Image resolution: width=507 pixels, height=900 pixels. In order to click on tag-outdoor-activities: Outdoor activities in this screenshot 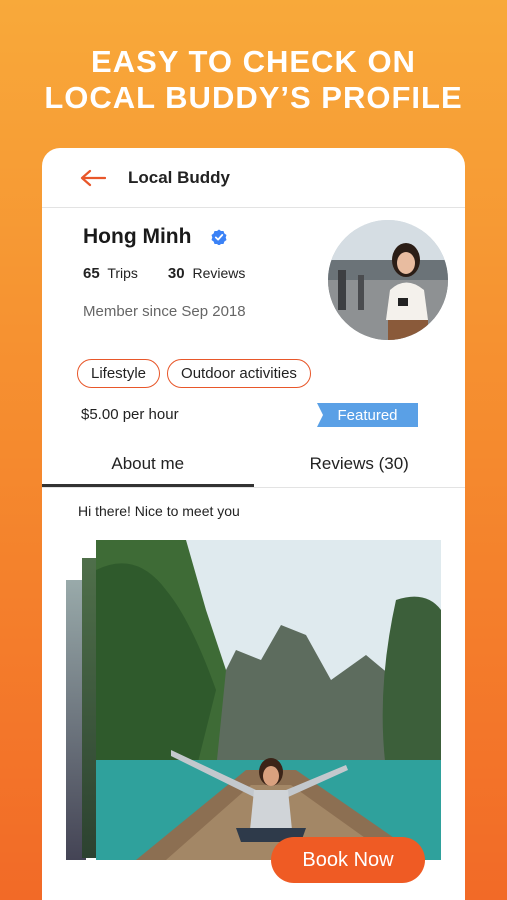, I will do `click(239, 373)`.